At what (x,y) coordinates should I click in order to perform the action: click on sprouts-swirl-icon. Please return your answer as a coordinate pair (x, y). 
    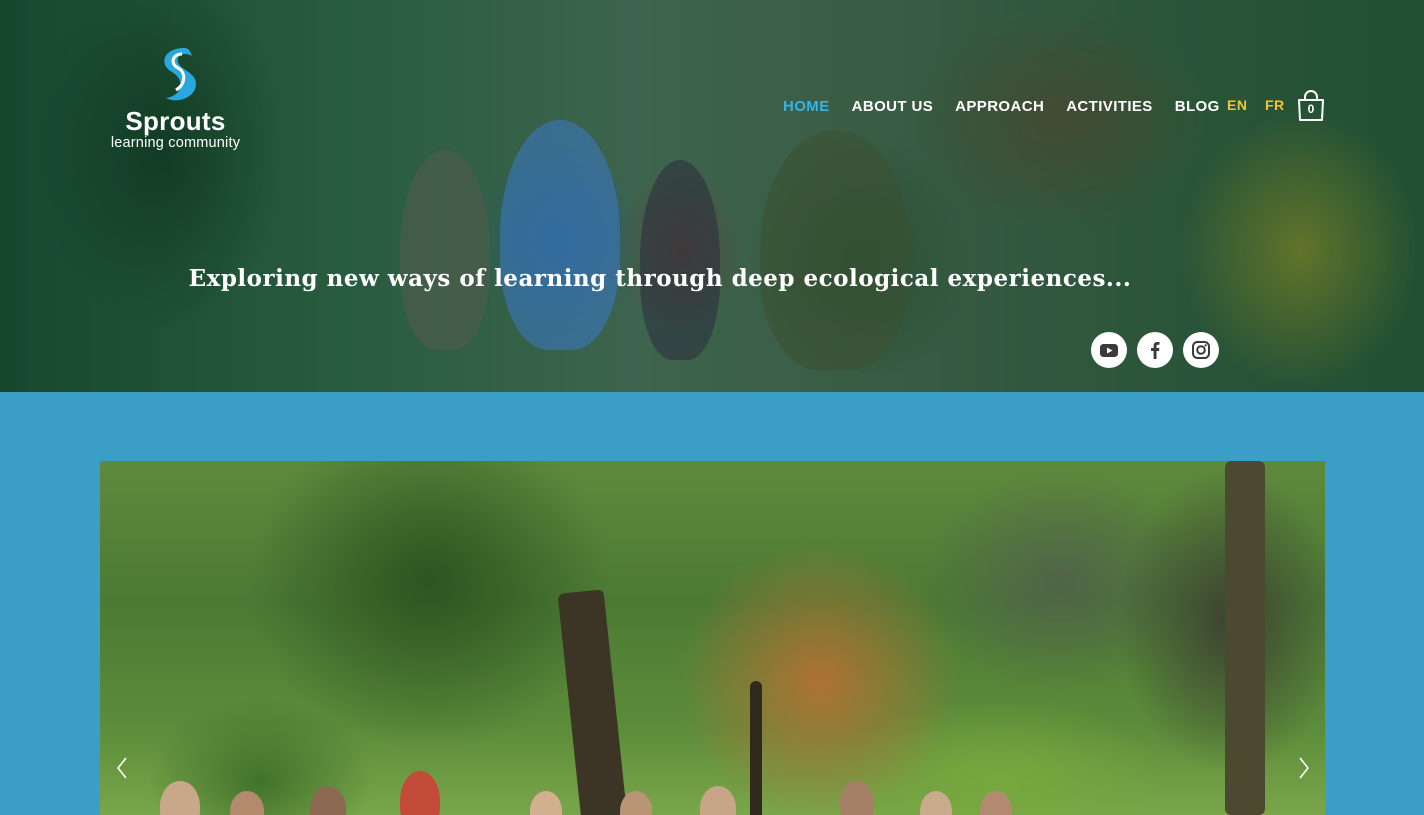
    Looking at the image, I should click on (179, 74).